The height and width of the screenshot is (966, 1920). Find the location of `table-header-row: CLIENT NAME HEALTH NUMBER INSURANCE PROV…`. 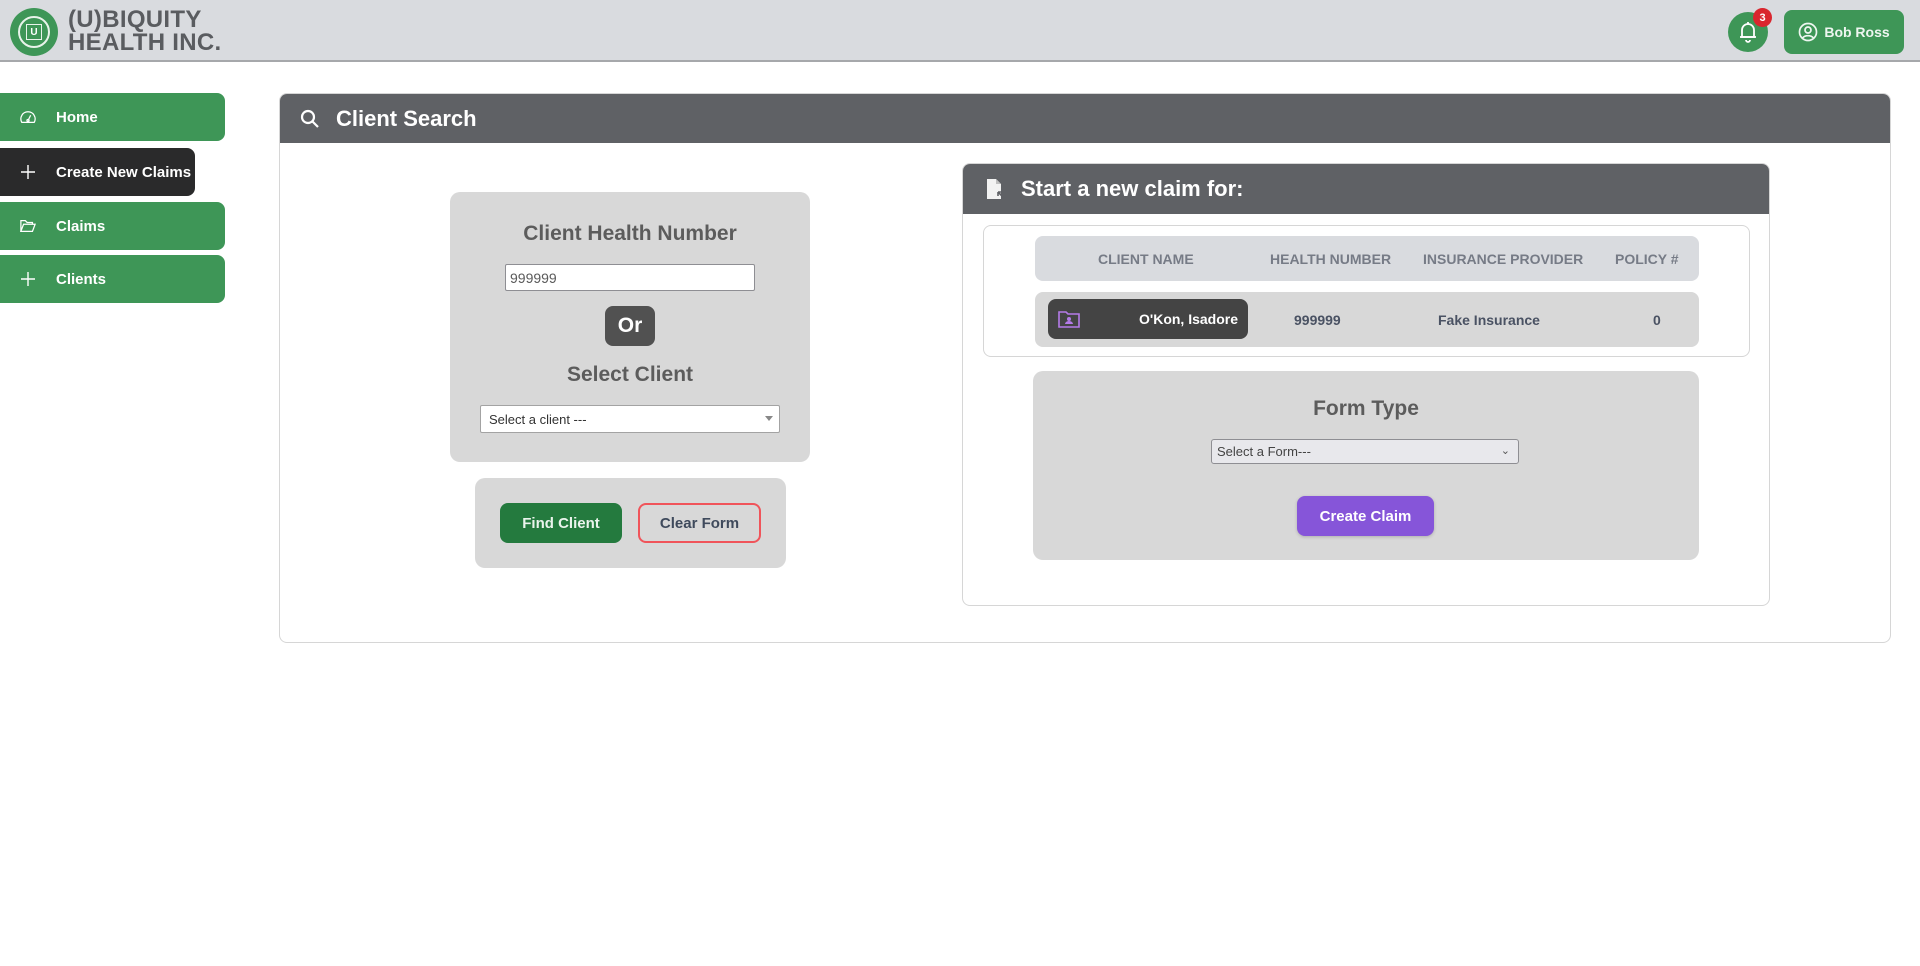

table-header-row: CLIENT NAME HEALTH NUMBER INSURANCE PROV… is located at coordinates (1367, 258).